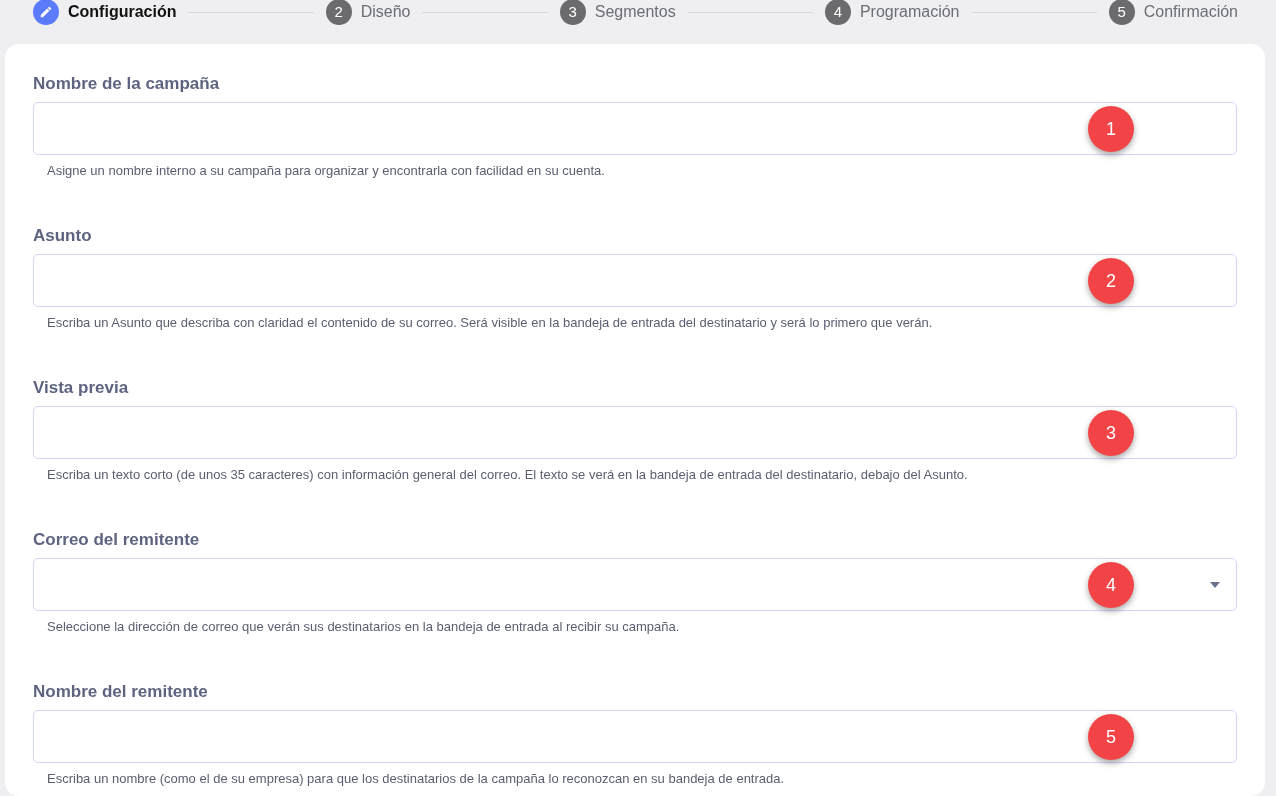 This screenshot has height=796, width=1276. Describe the element at coordinates (490, 323) in the screenshot. I see `help-text: Escriba un Asunto que describa con claridad el contenido de su correo. Será visible en la bandeja de entrada del destinatario y será lo primero que verán.` at that location.